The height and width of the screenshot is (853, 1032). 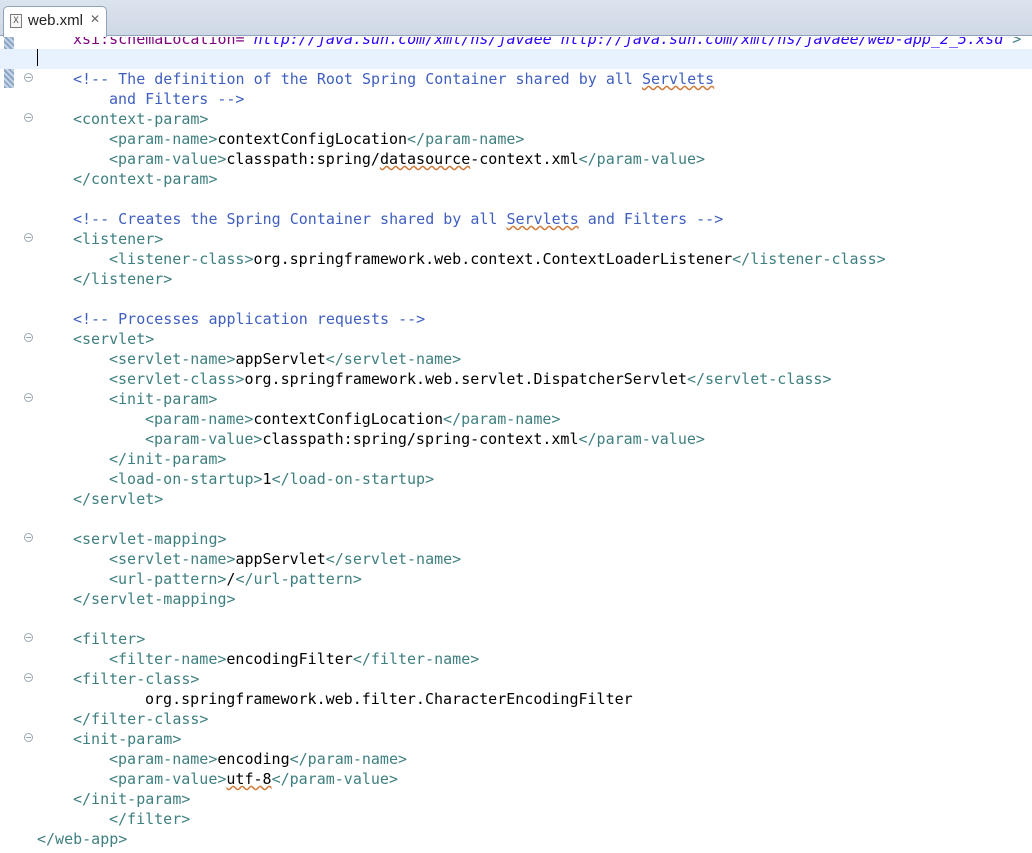 What do you see at coordinates (516, 119) in the screenshot?
I see `code-line: − <context-param>` at bounding box center [516, 119].